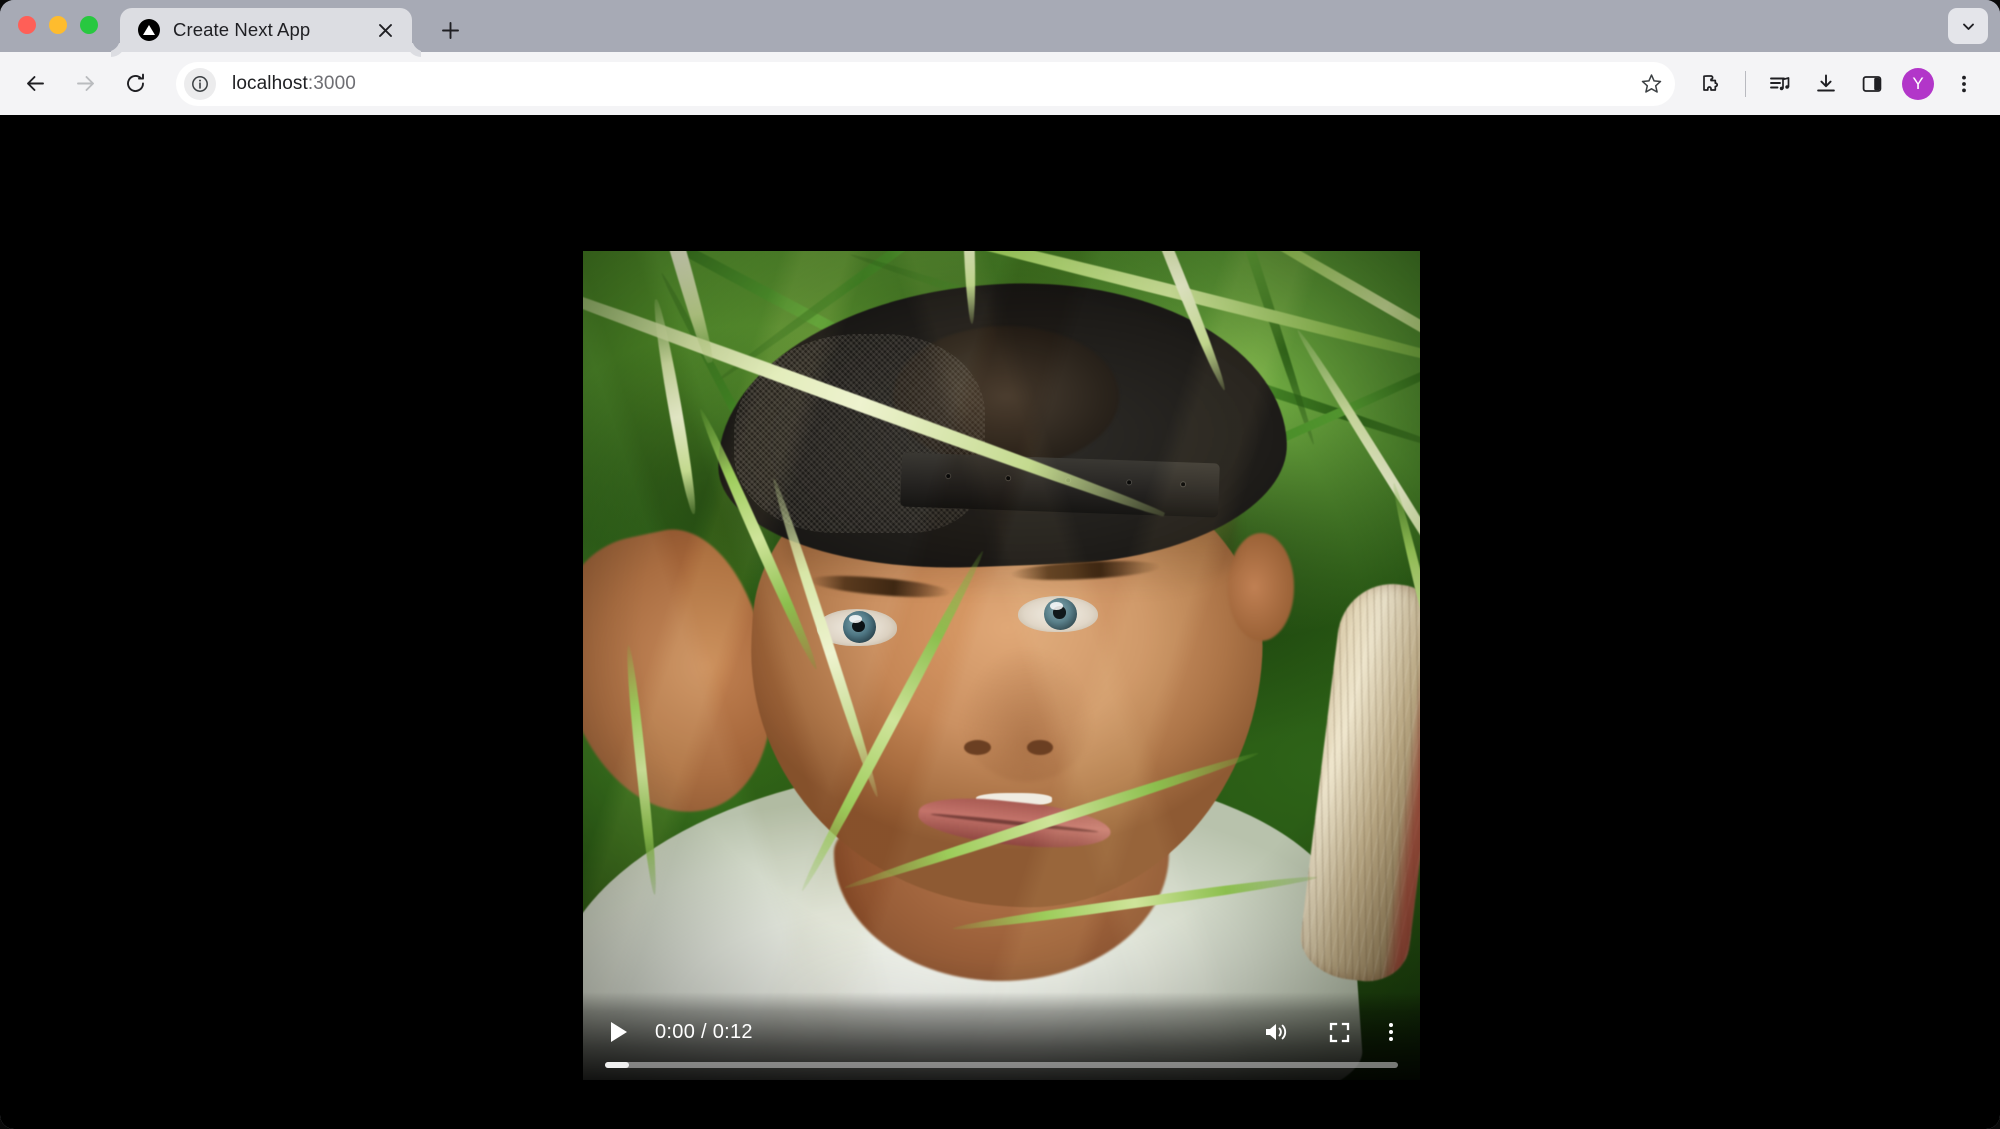 The height and width of the screenshot is (1129, 2000). I want to click on avatar: Y, so click(1918, 84).